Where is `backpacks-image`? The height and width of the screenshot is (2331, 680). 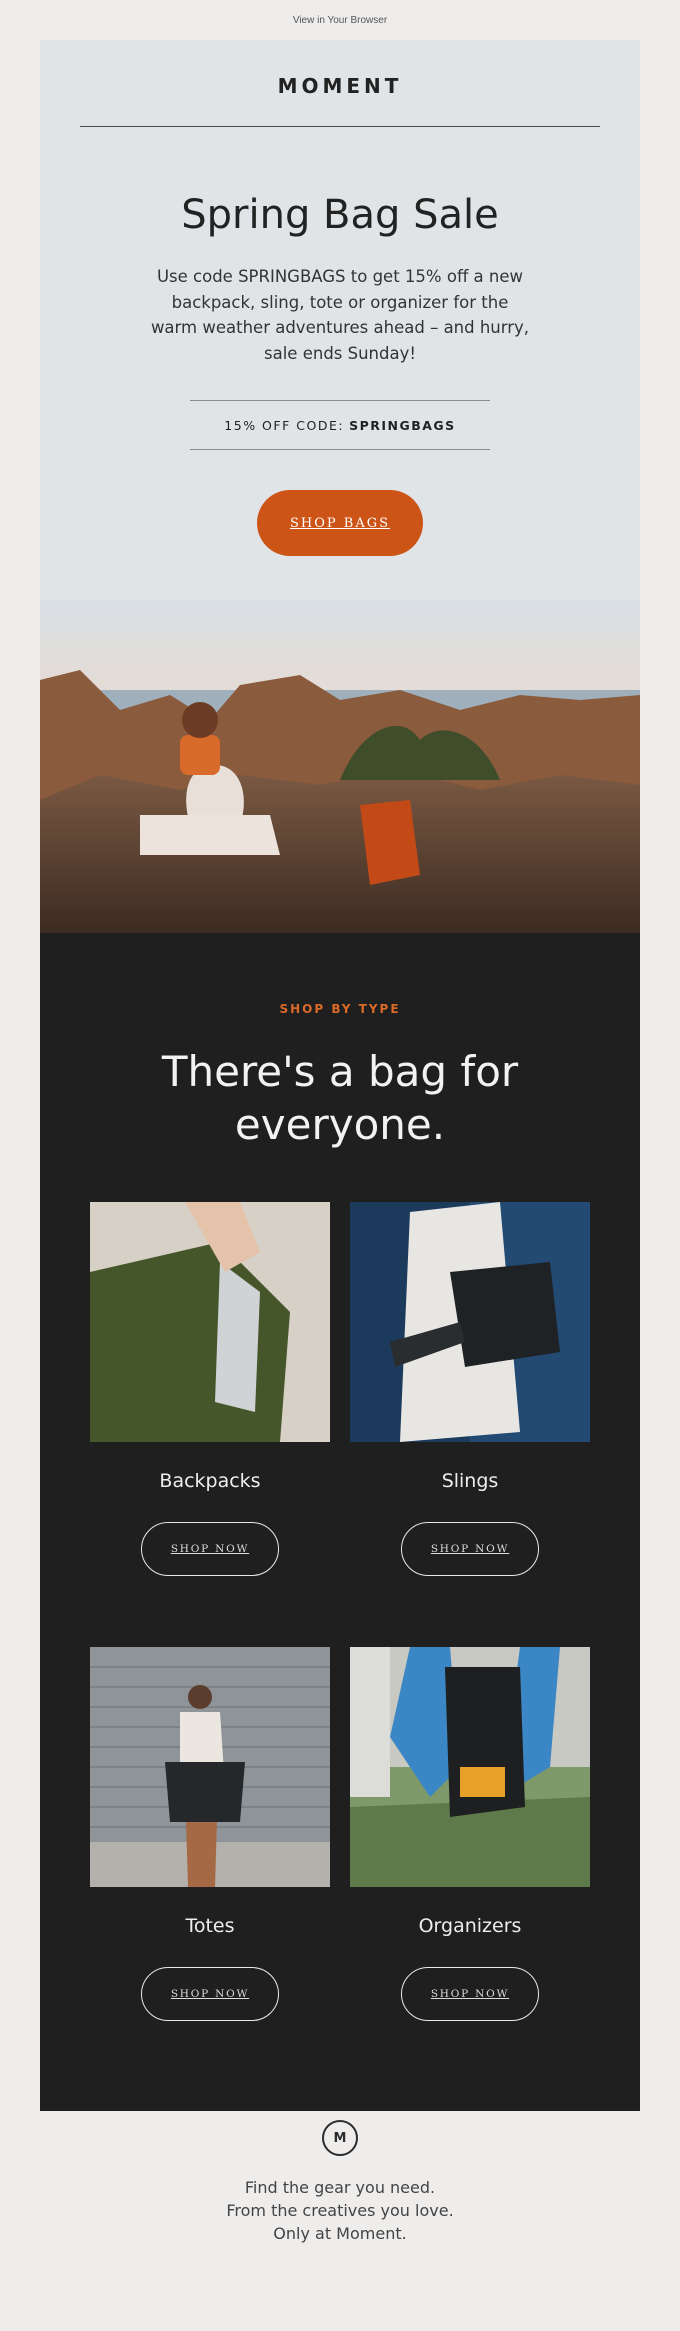 backpacks-image is located at coordinates (210, 1322).